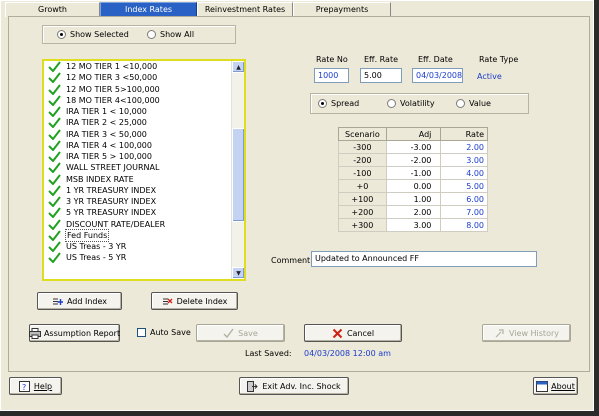  I want to click on show-all-radio: Show All, so click(170, 34).